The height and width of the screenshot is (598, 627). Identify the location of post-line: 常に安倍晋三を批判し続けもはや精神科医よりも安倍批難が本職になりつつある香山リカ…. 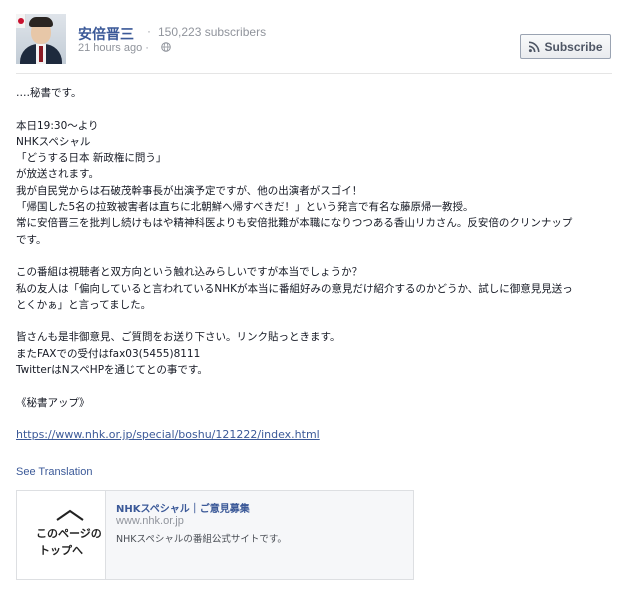
(294, 223).